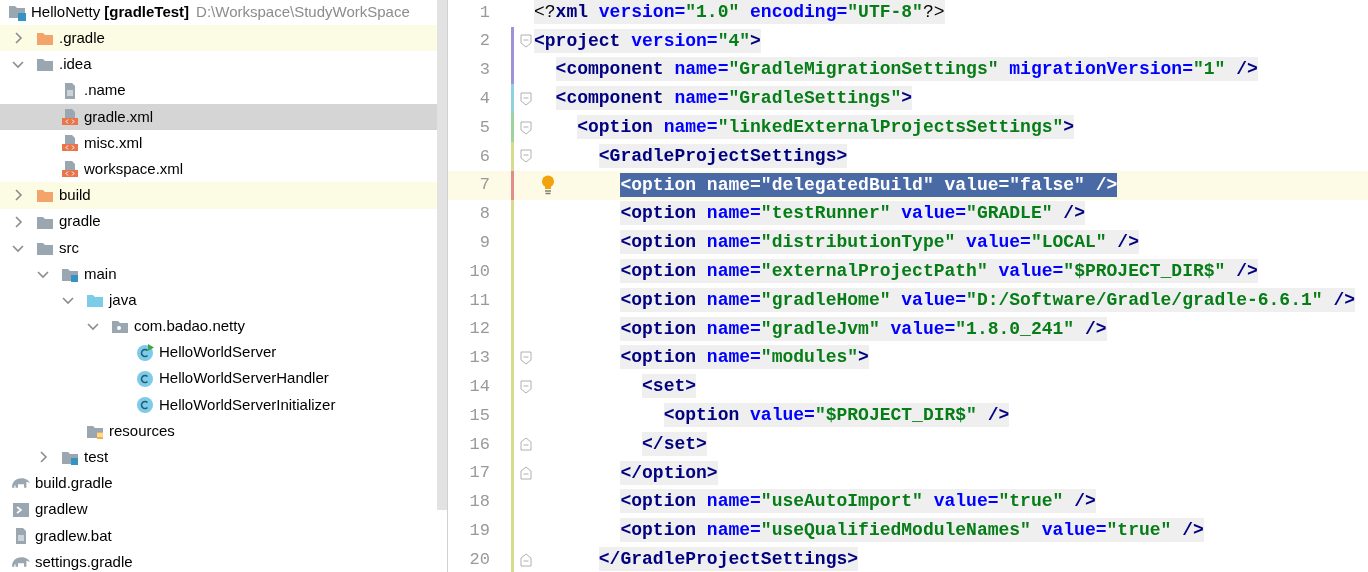  What do you see at coordinates (218, 247) in the screenshot?
I see `tree-row: src` at bounding box center [218, 247].